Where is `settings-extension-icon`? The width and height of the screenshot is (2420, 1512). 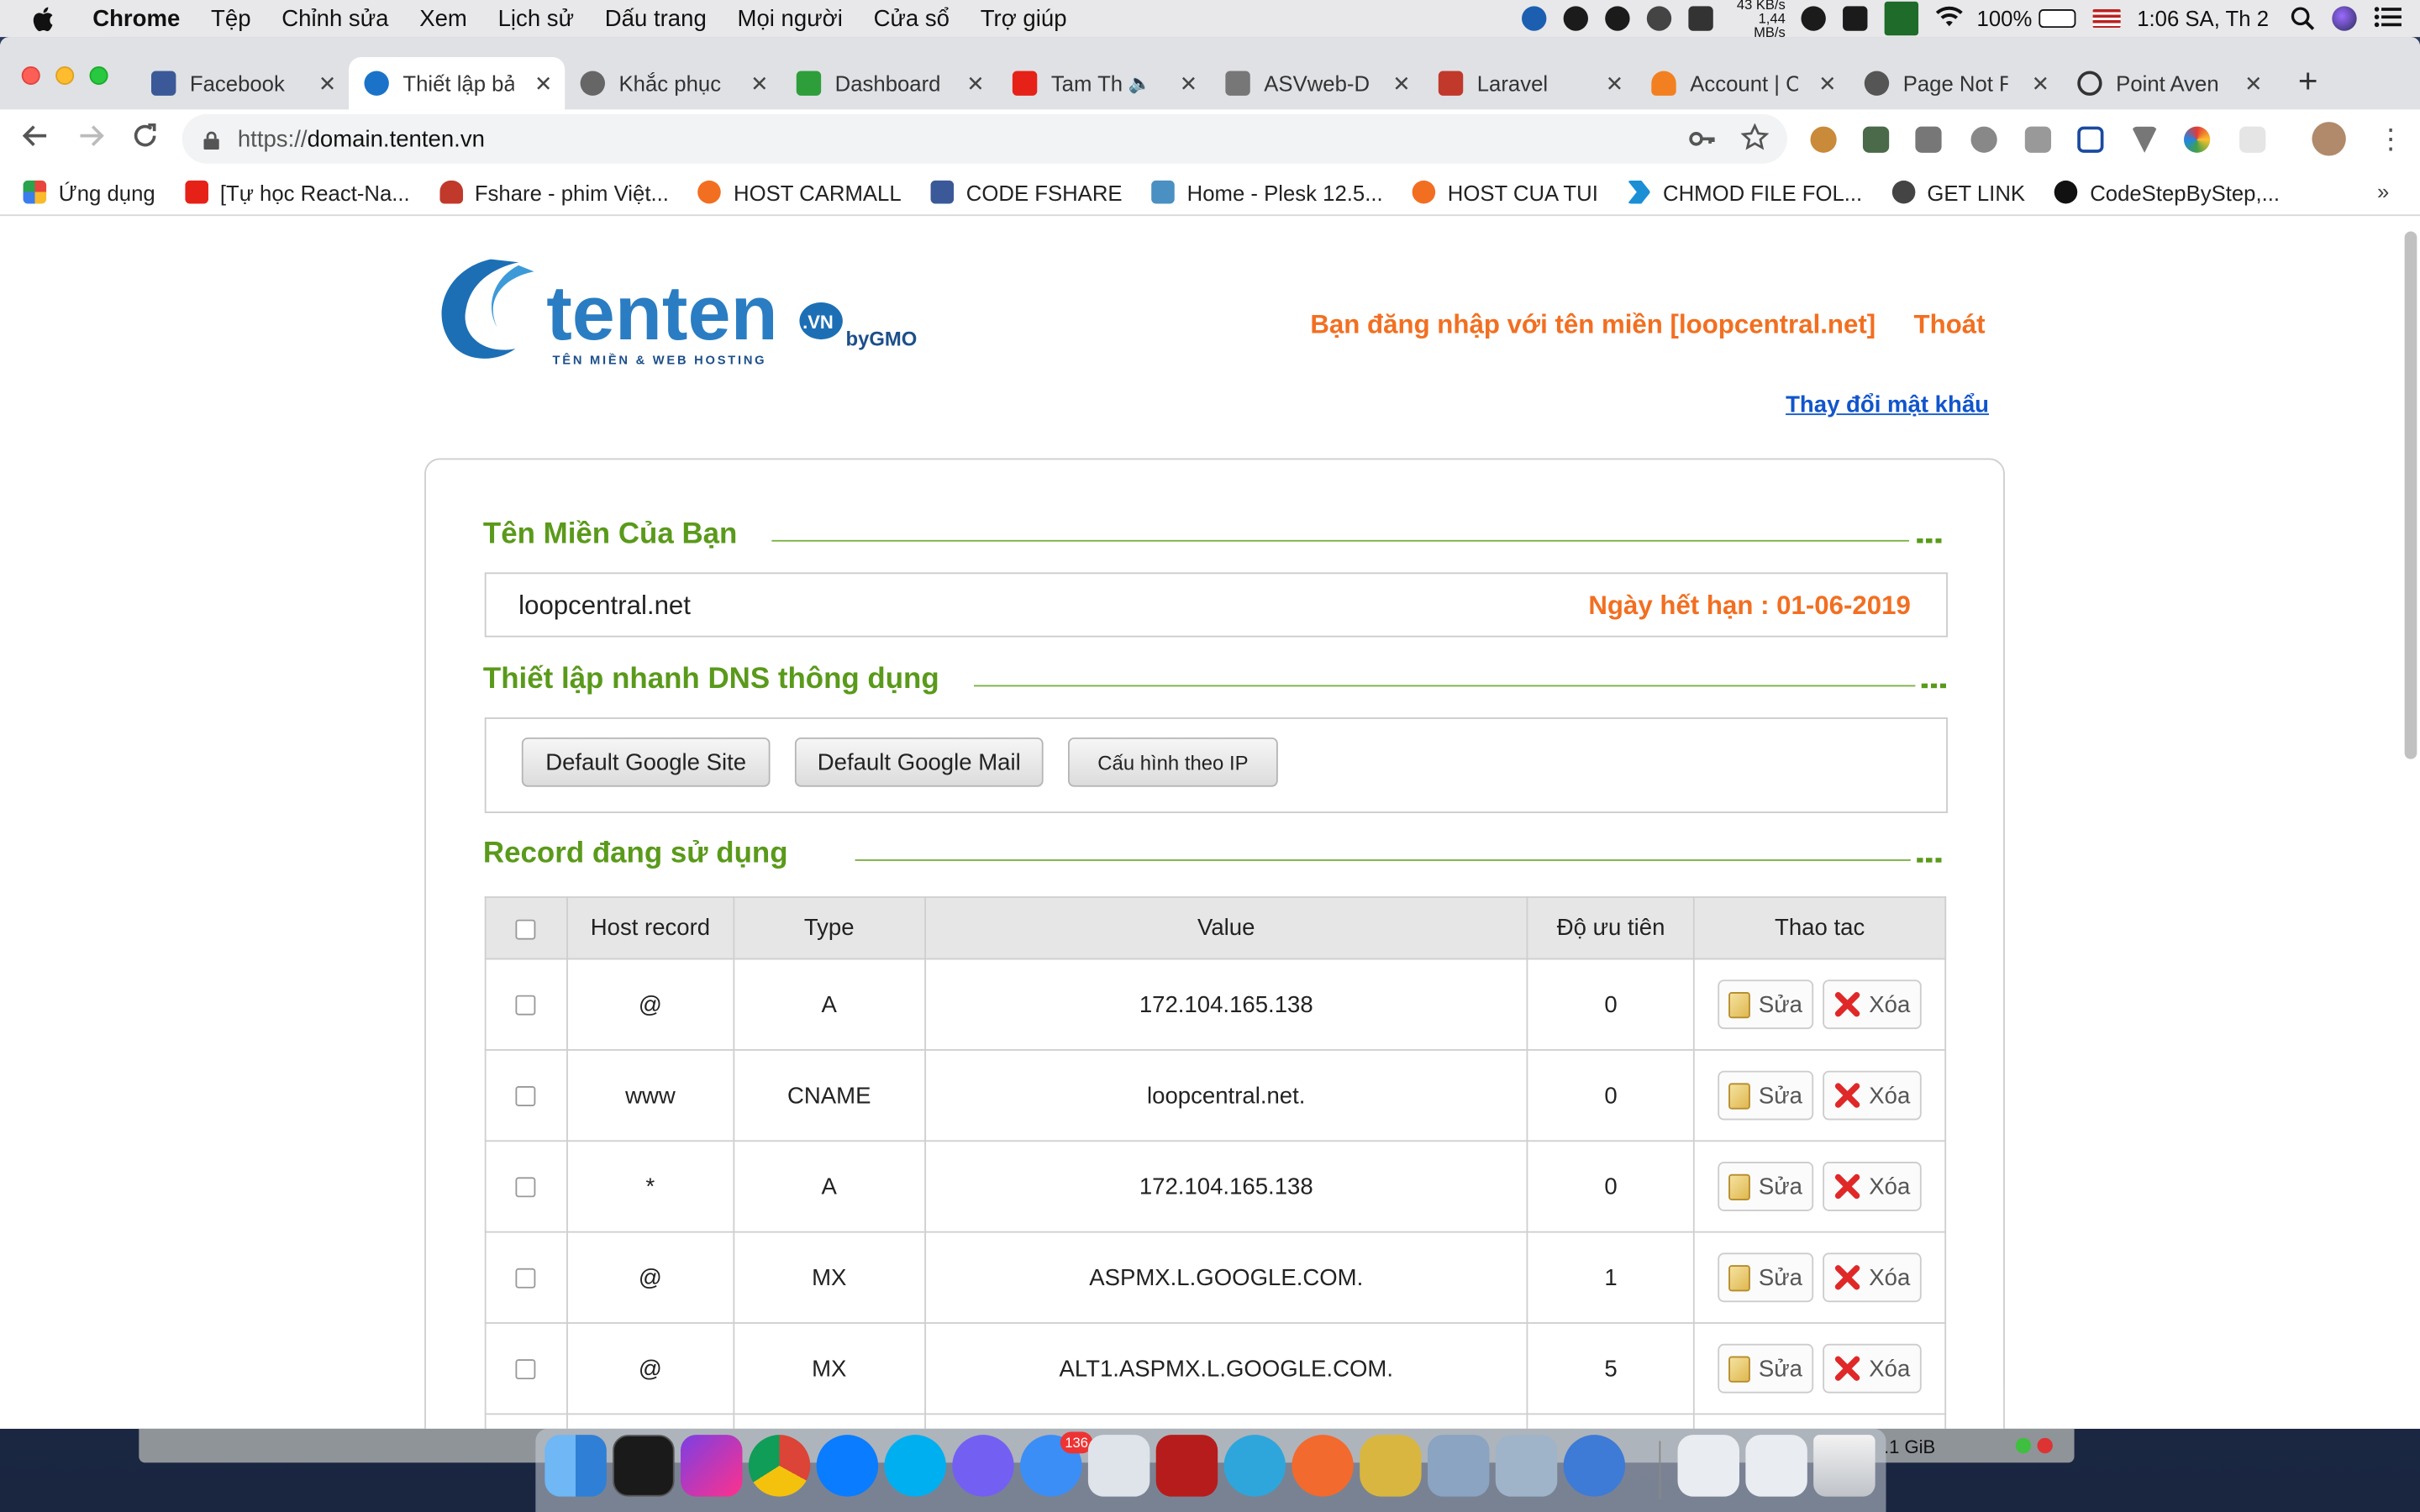
settings-extension-icon is located at coordinates (2038, 139).